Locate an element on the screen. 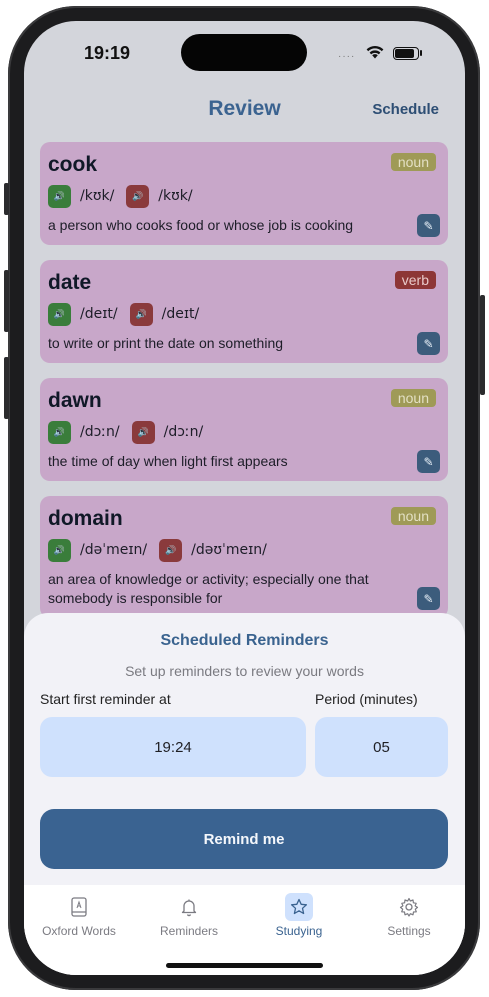 The height and width of the screenshot is (997, 489). sheet-subtitle: Set up reminders to review your words is located at coordinates (244, 671).